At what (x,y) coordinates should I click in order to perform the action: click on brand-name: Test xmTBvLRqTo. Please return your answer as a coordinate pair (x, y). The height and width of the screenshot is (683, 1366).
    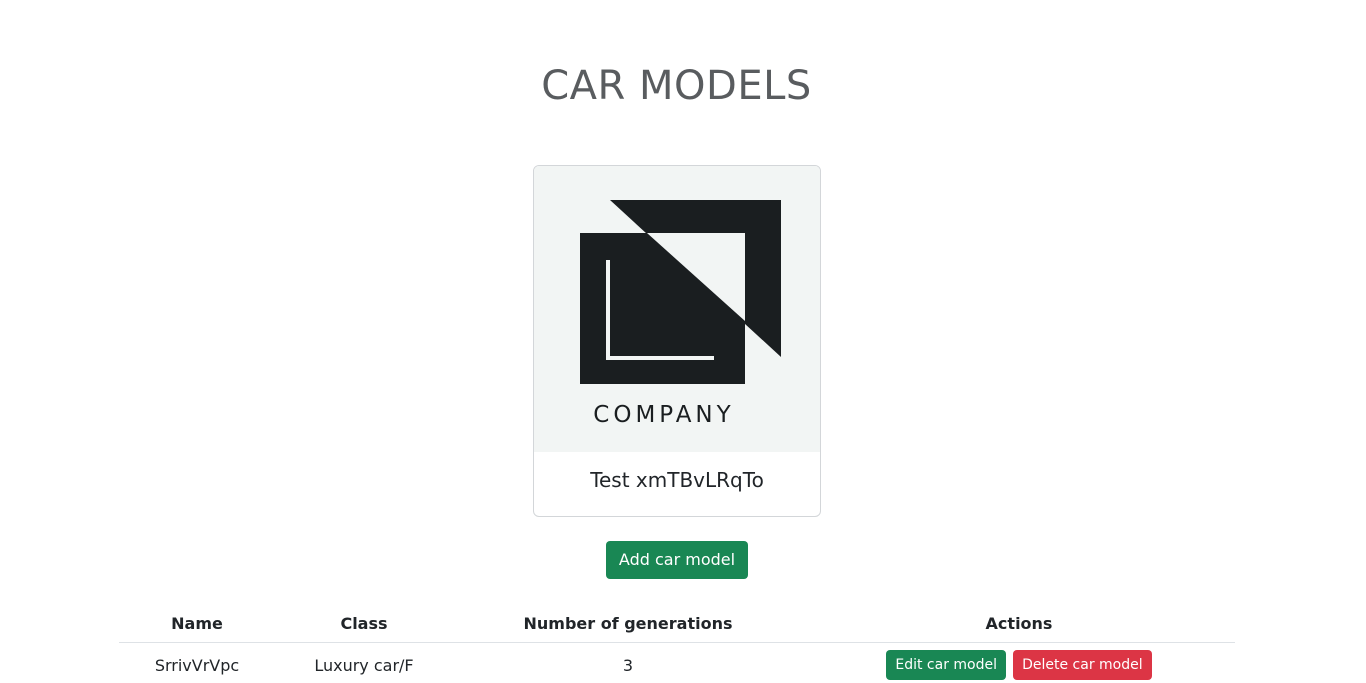
    Looking at the image, I should click on (677, 480).